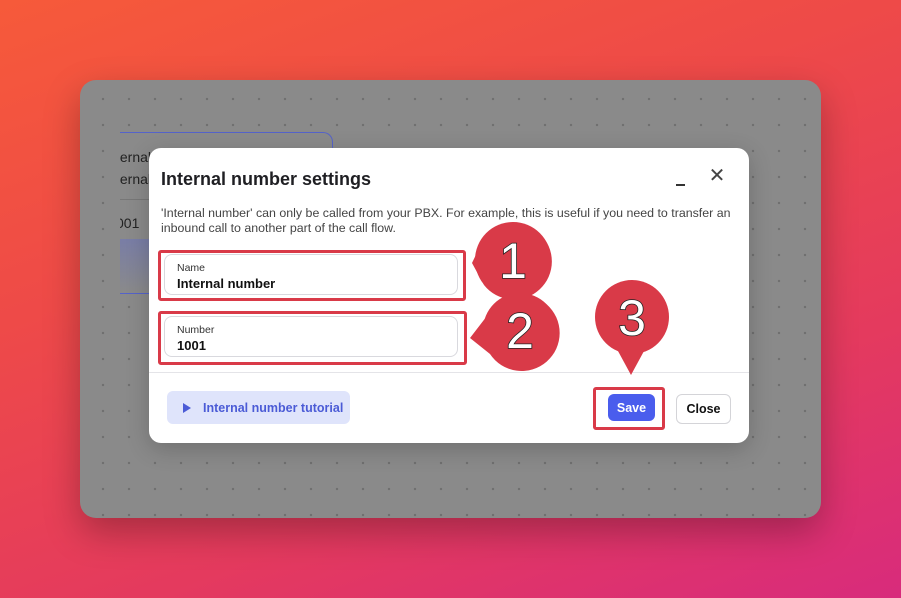 The image size is (901, 598). I want to click on callout-number-1: 1, so click(513, 261).